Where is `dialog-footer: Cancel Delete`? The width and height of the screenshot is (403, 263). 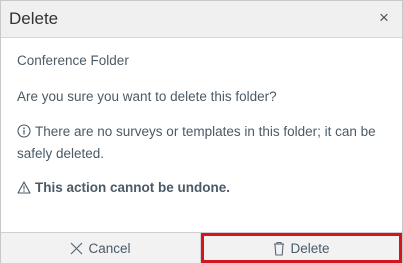
dialog-footer: Cancel Delete is located at coordinates (201, 247).